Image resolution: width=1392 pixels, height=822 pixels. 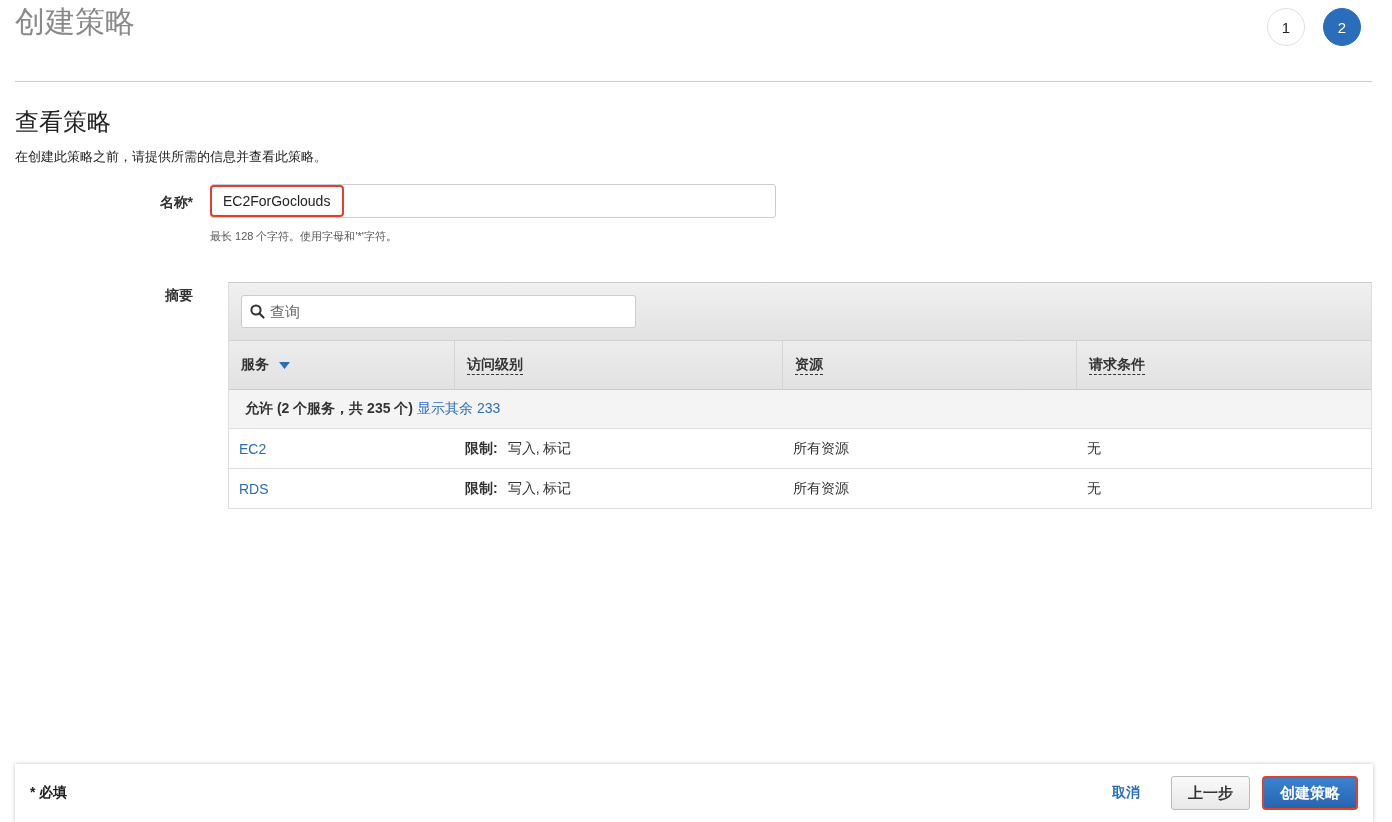 I want to click on search-field: 查询, so click(x=438, y=311).